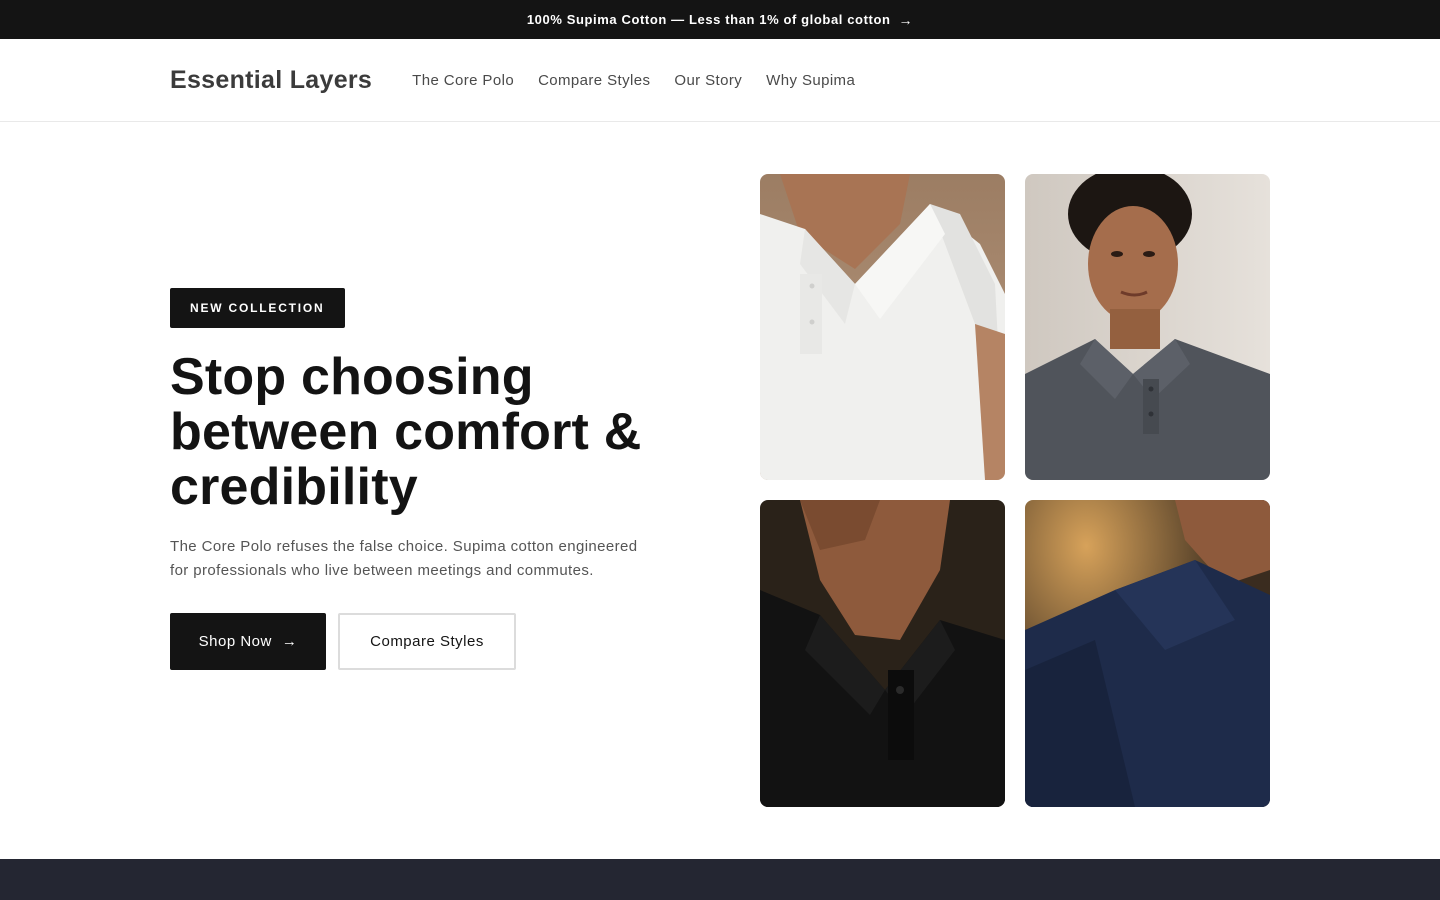  Describe the element at coordinates (271, 80) in the screenshot. I see `brand-logo: Essential Layers` at that location.